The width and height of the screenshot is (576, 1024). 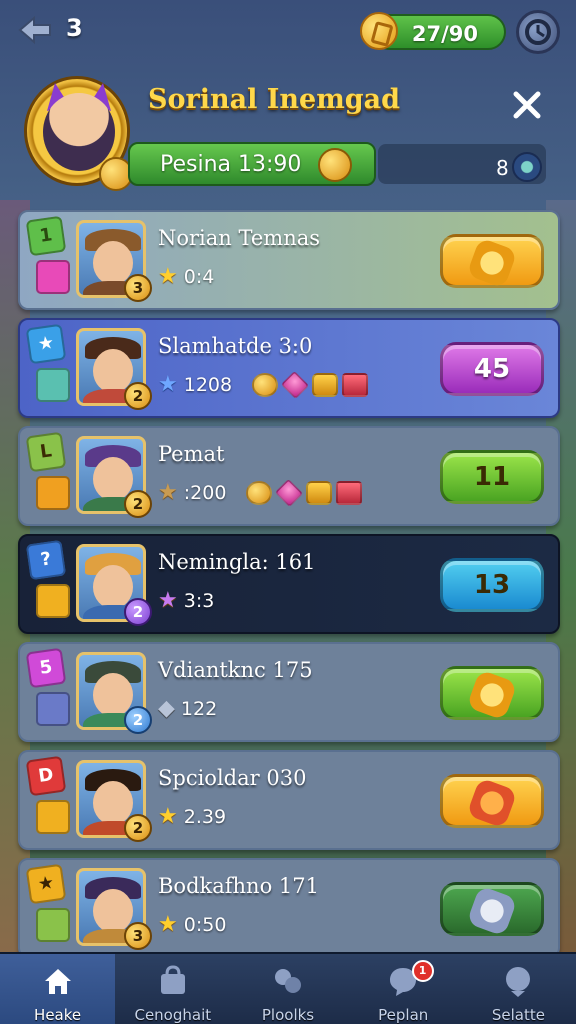 I want to click on score-value: 3:3, so click(x=199, y=600).